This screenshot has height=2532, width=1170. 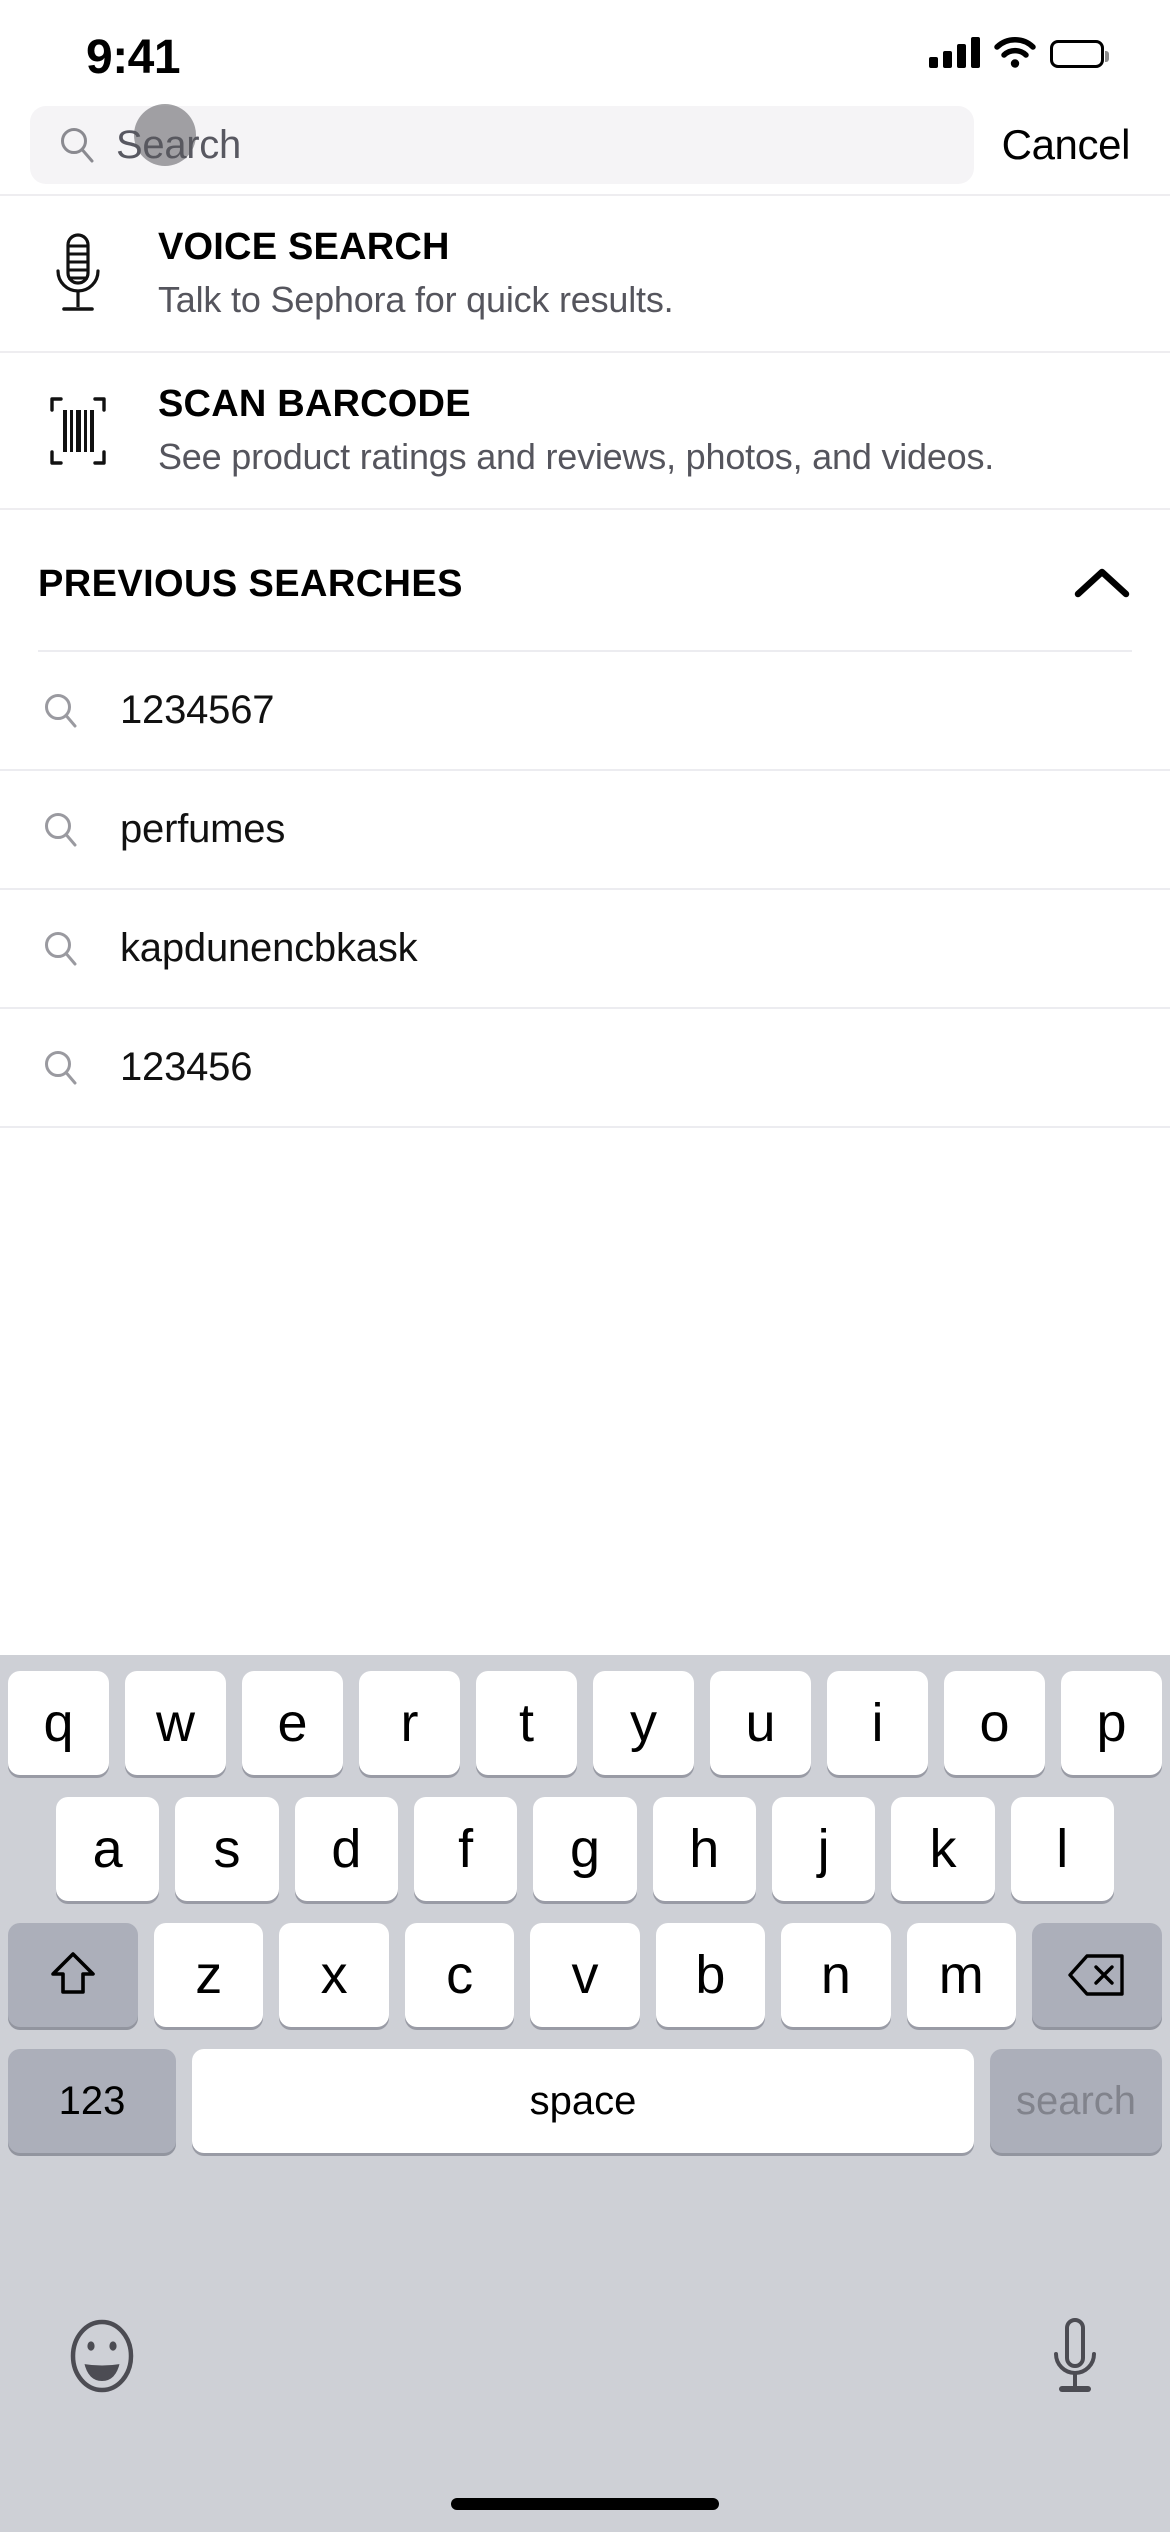 I want to click on previous-searches-header: PREVIOUS SEARCHES, so click(x=585, y=580).